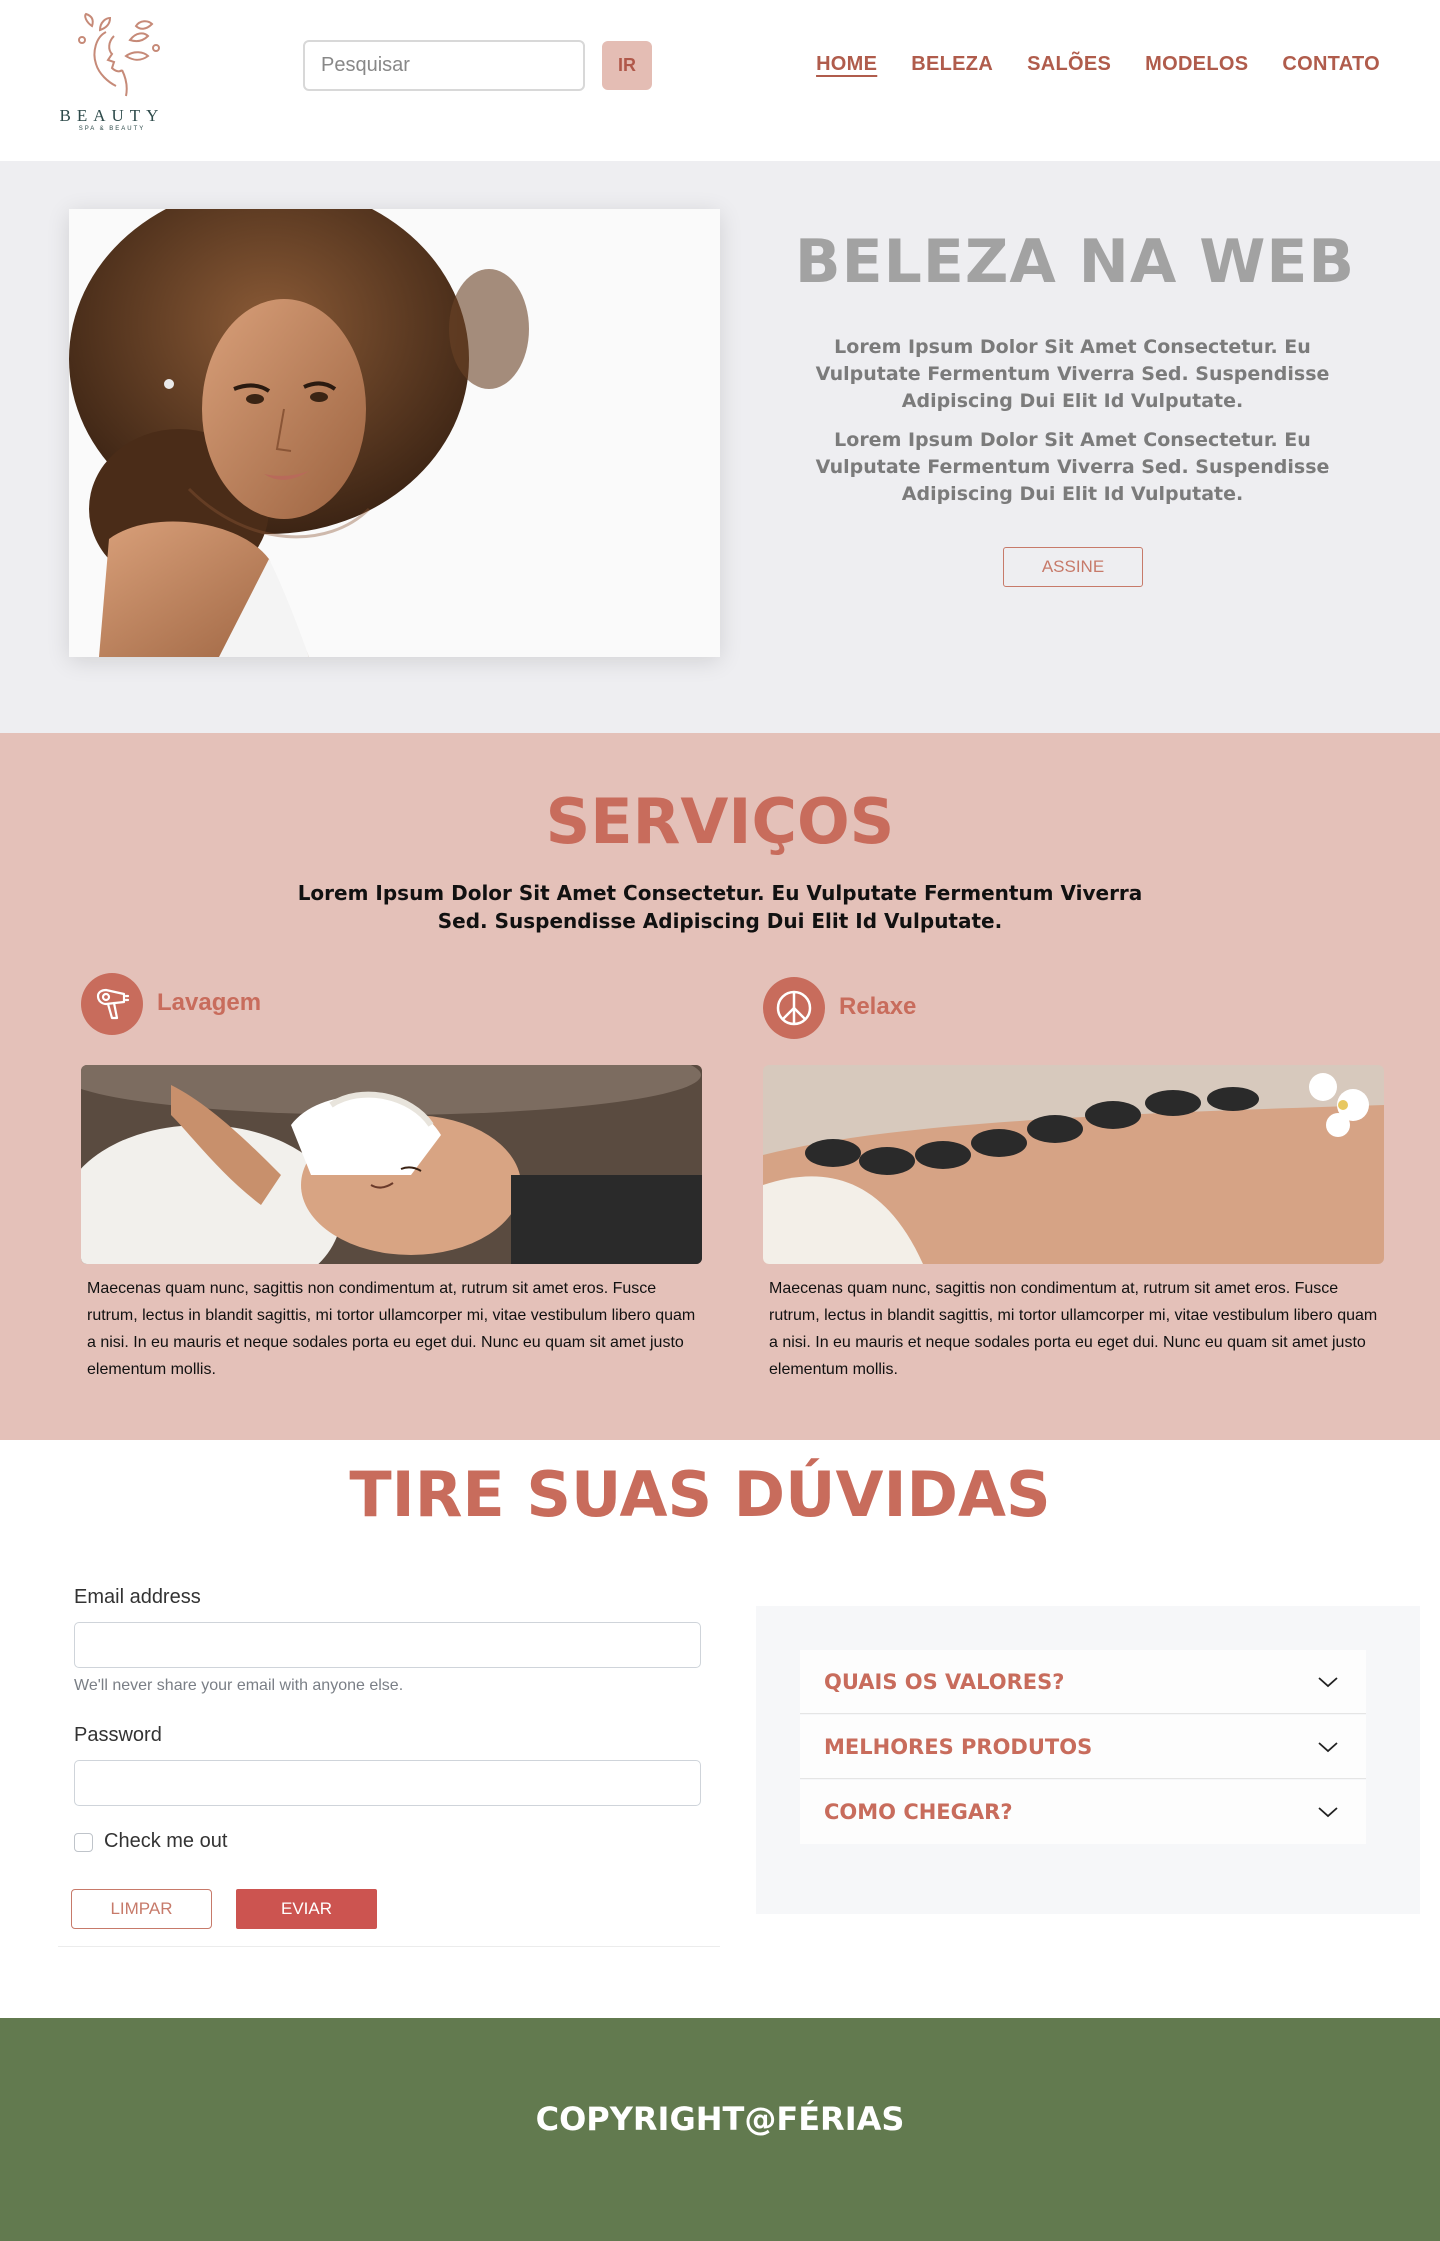 The image size is (1440, 2241). I want to click on email-field, so click(387, 1645).